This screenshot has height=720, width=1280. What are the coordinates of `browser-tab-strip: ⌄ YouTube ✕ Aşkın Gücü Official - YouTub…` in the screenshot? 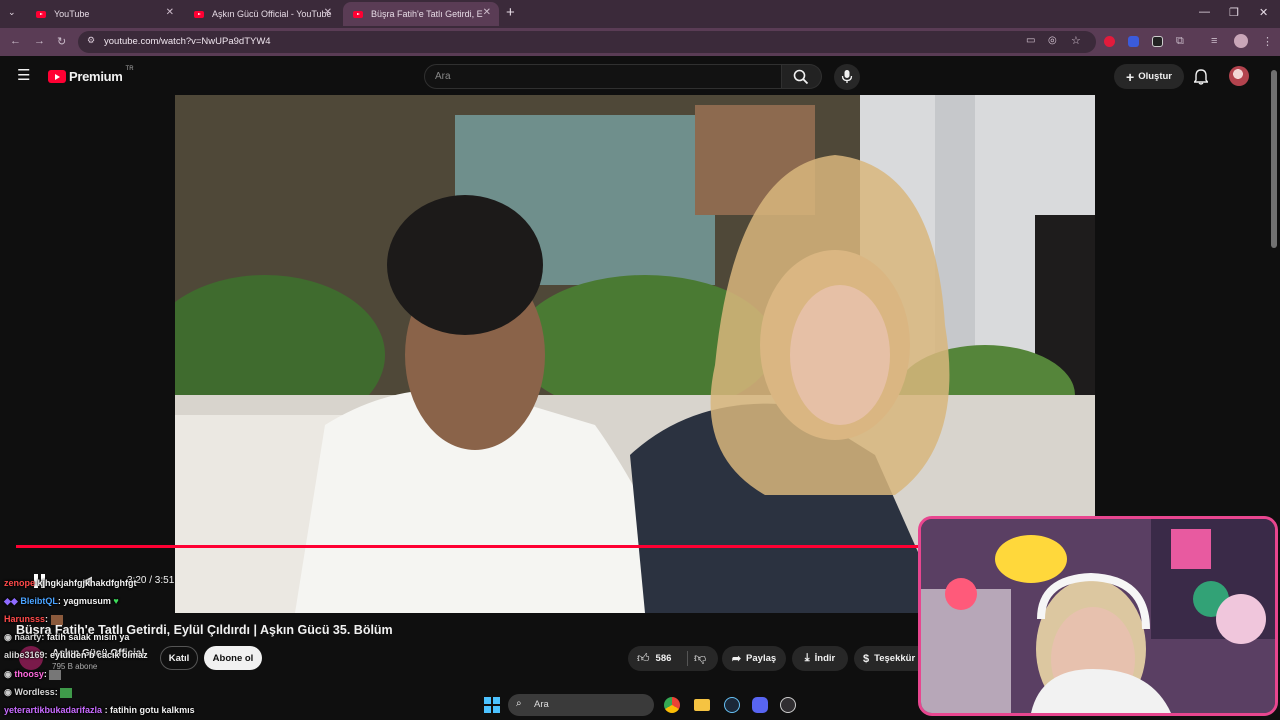 It's located at (640, 14).